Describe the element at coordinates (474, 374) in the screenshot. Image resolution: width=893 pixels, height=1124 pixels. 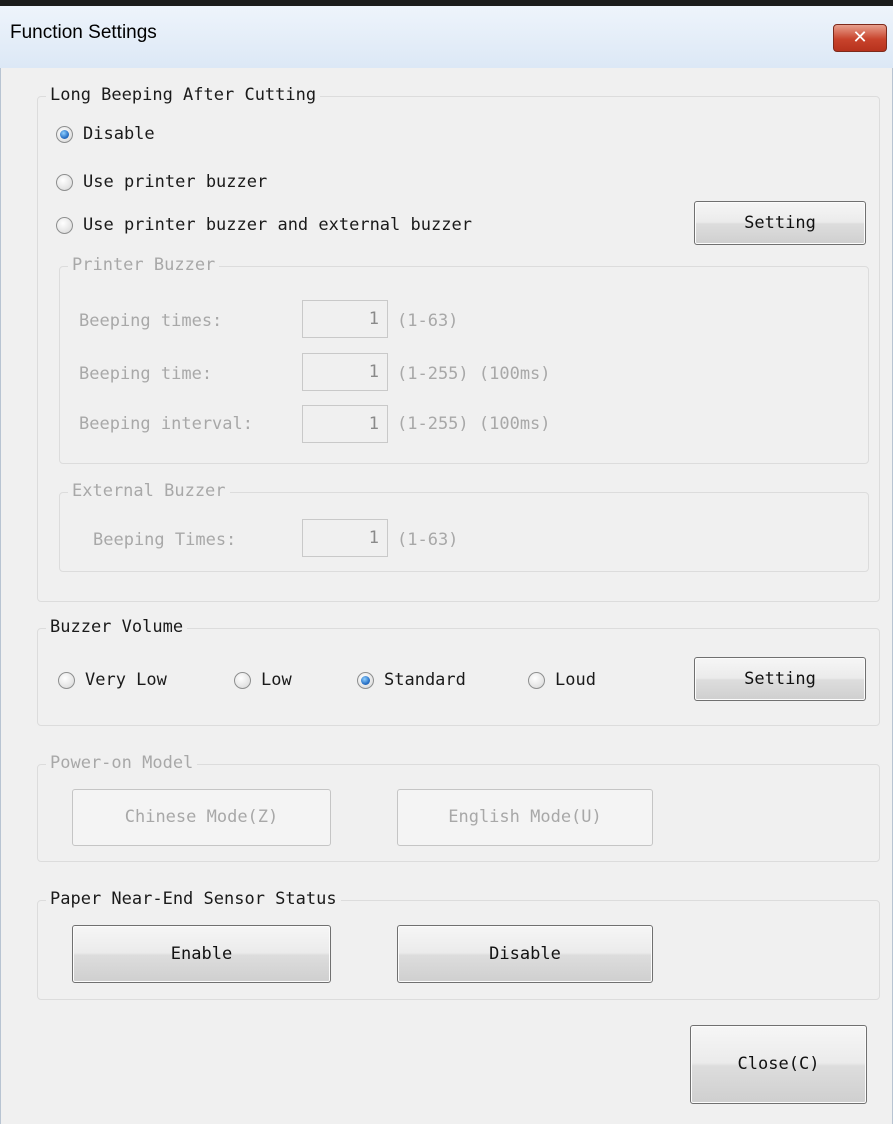
I see `beeping-time-range: (1-255) (100ms)` at that location.